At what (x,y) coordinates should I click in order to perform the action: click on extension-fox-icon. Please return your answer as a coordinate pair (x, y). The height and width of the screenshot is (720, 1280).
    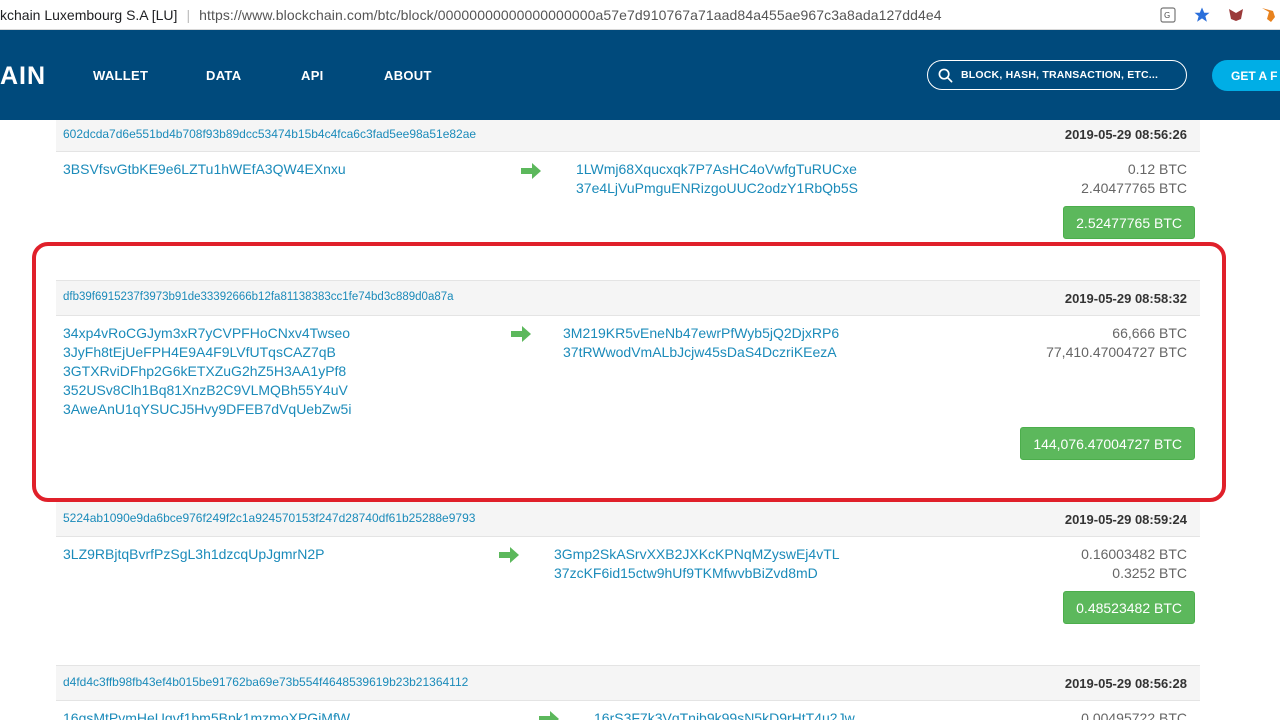
    Looking at the image, I should click on (1270, 15).